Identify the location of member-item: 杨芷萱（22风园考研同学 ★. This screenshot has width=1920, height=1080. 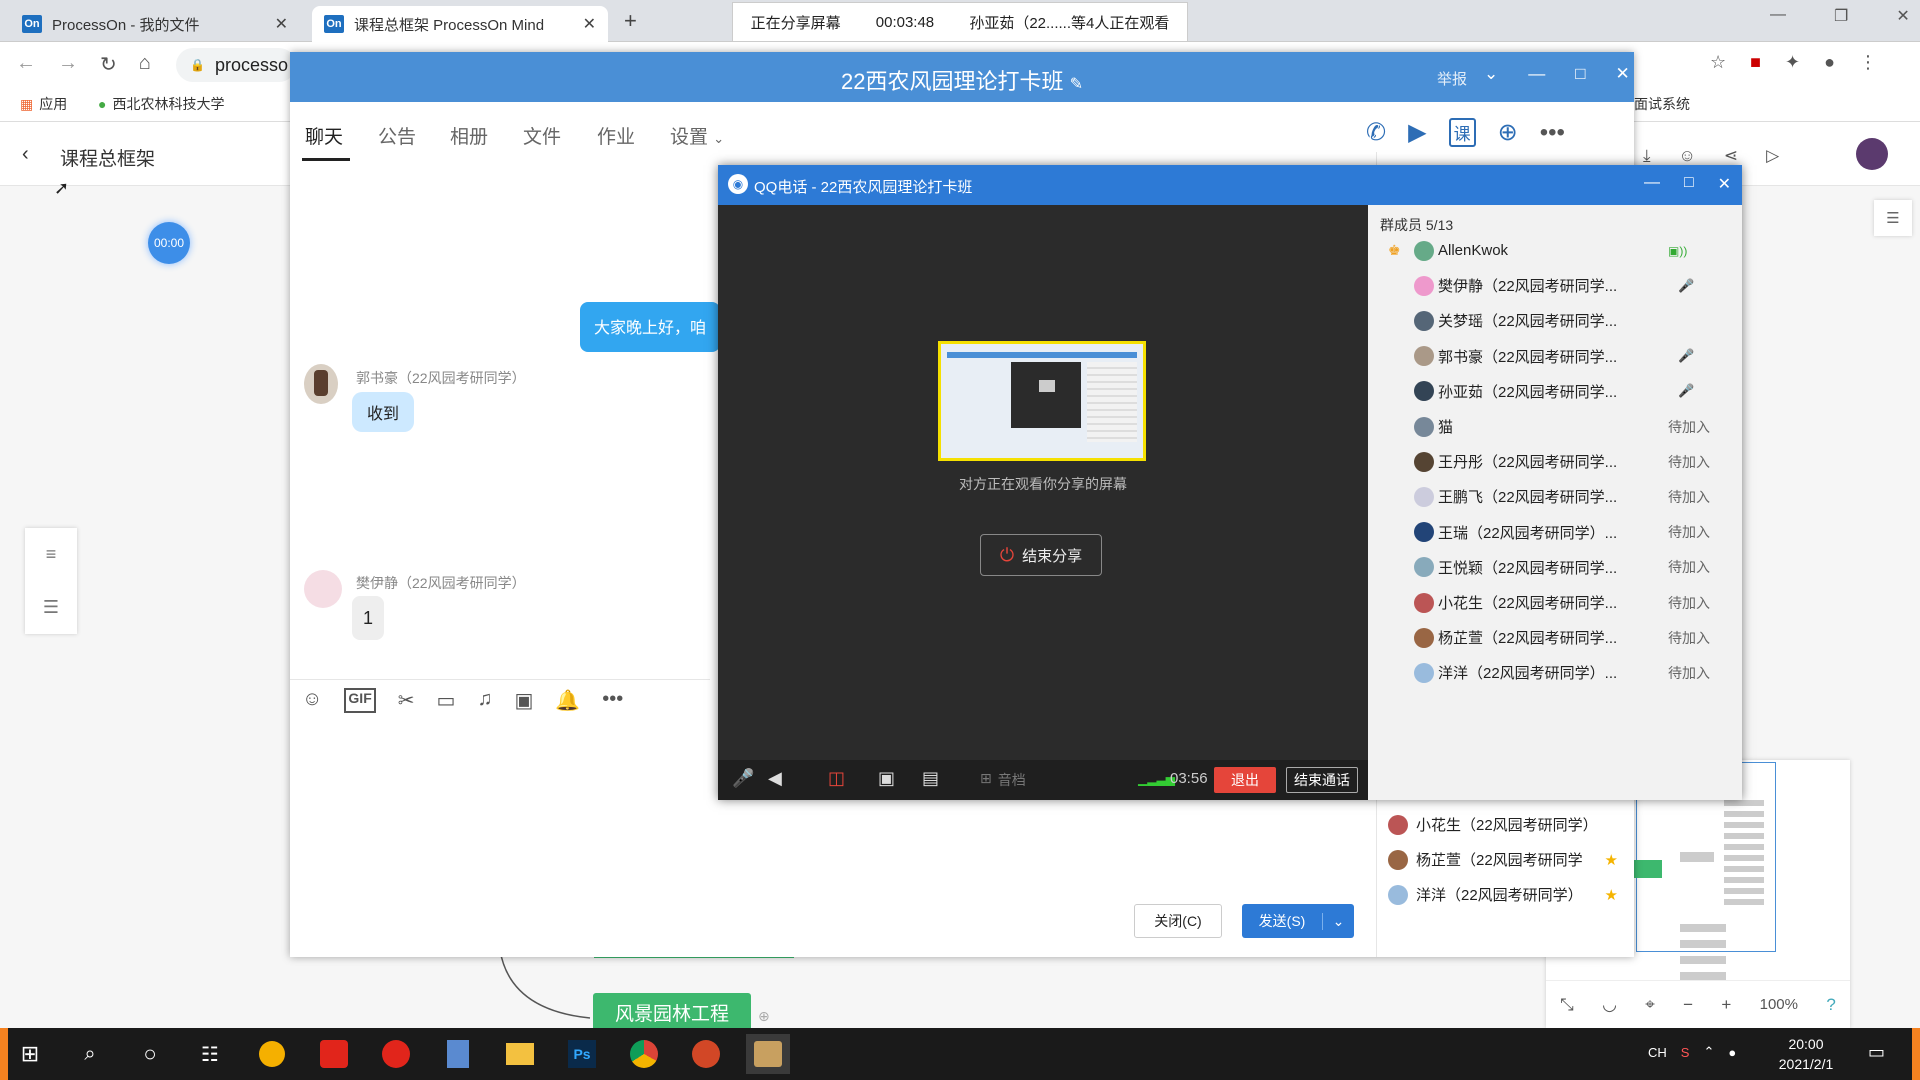
(1503, 859).